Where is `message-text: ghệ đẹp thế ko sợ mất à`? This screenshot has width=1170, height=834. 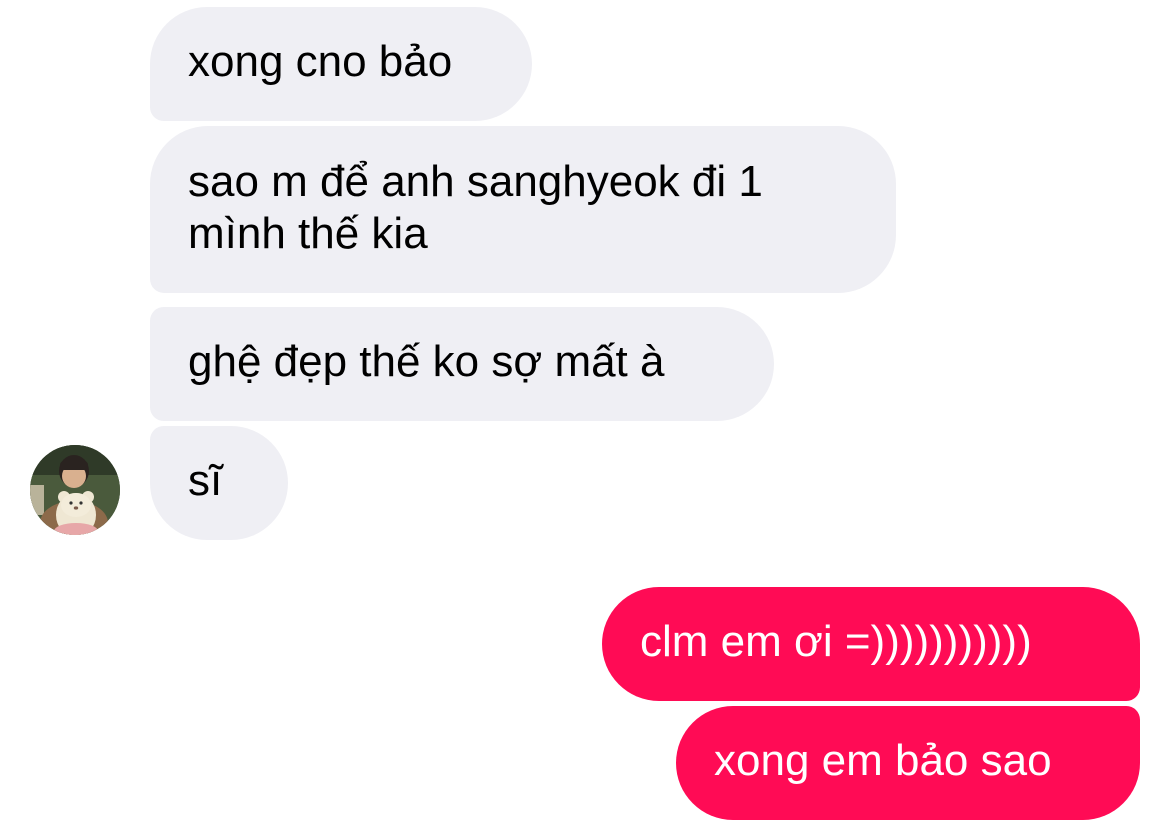
message-text: ghệ đẹp thế ko sợ mất à is located at coordinates (426, 361).